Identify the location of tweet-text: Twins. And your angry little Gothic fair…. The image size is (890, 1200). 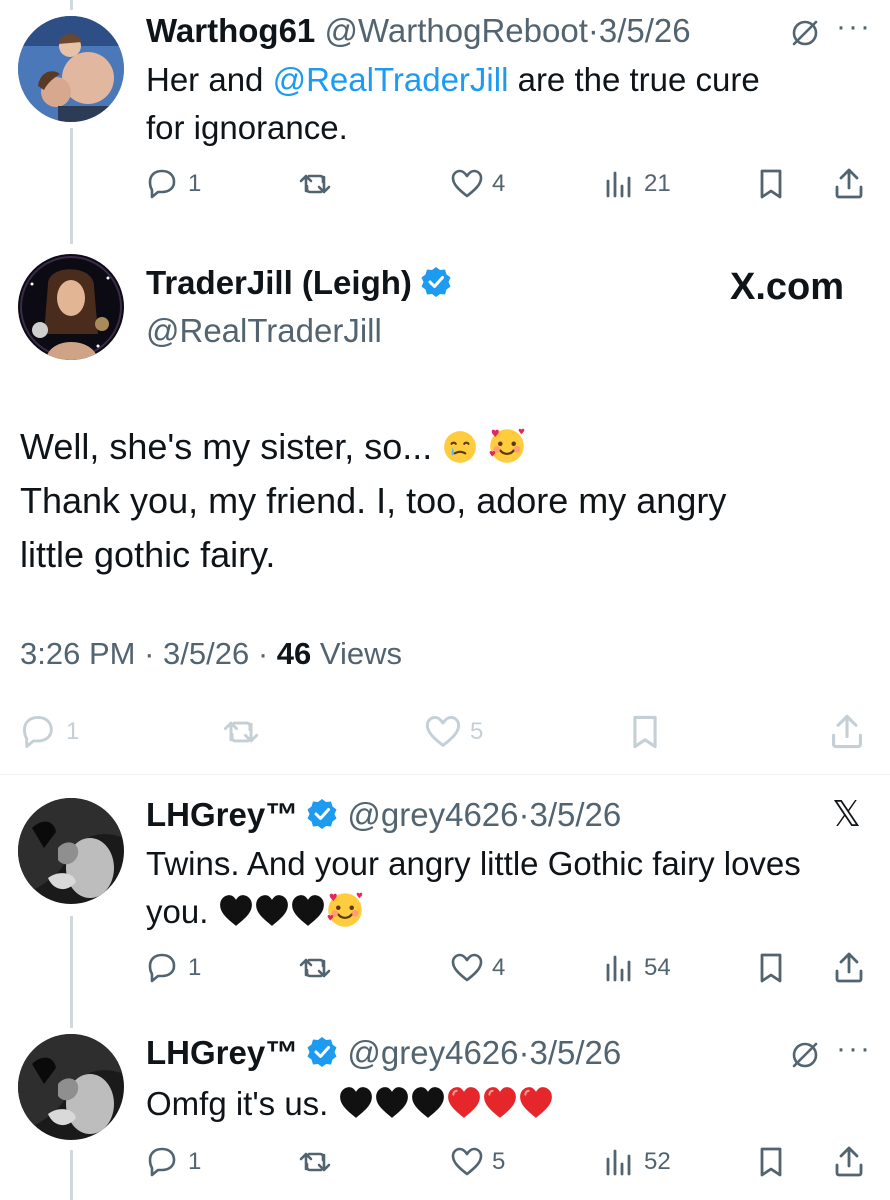
(473, 863).